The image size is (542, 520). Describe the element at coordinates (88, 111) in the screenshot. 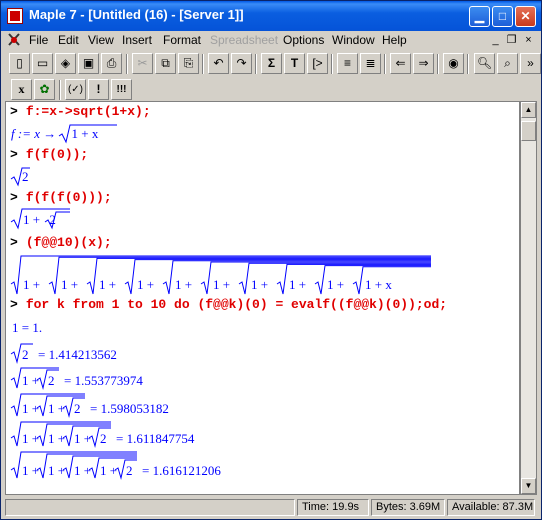

I see `input-text-1: f:=x->sqrt(1+x);` at that location.